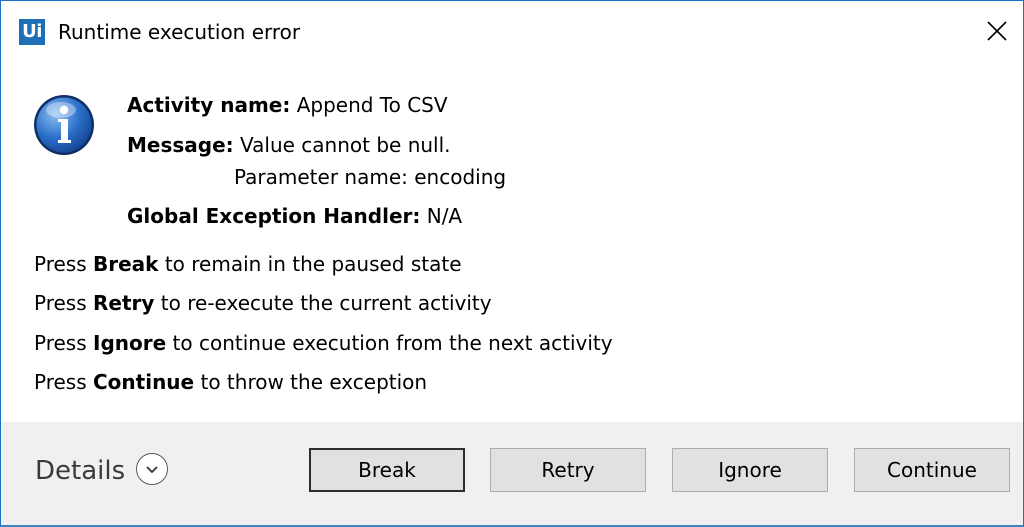 The height and width of the screenshot is (527, 1024). Describe the element at coordinates (314, 382) in the screenshot. I see `hint-suffix: to throw the exception` at that location.